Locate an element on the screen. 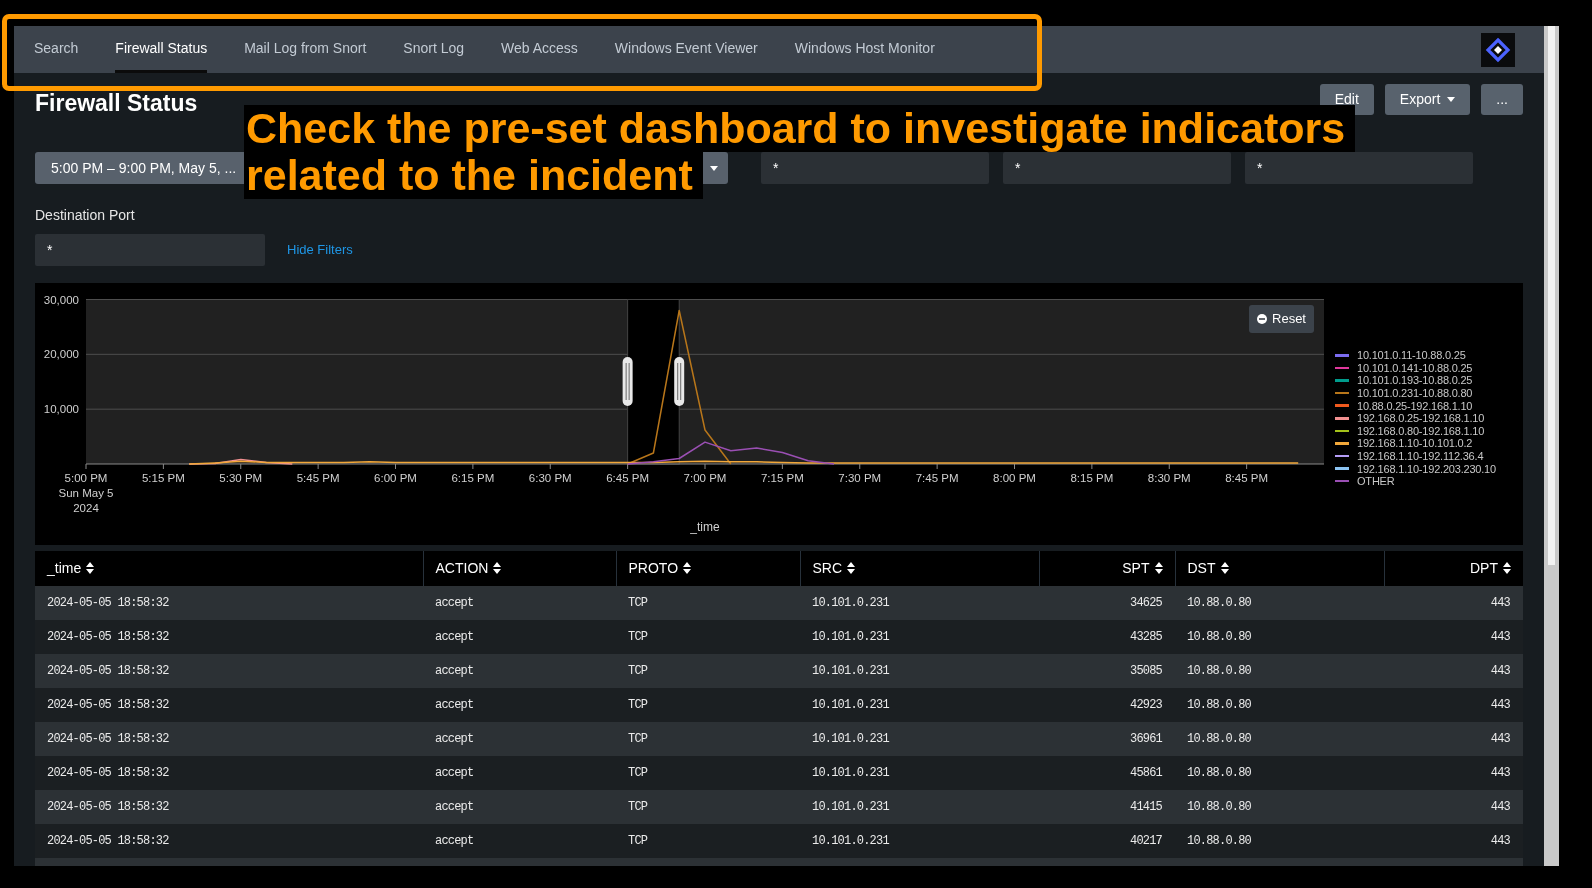  dropdown-button: Export is located at coordinates (1427, 99).